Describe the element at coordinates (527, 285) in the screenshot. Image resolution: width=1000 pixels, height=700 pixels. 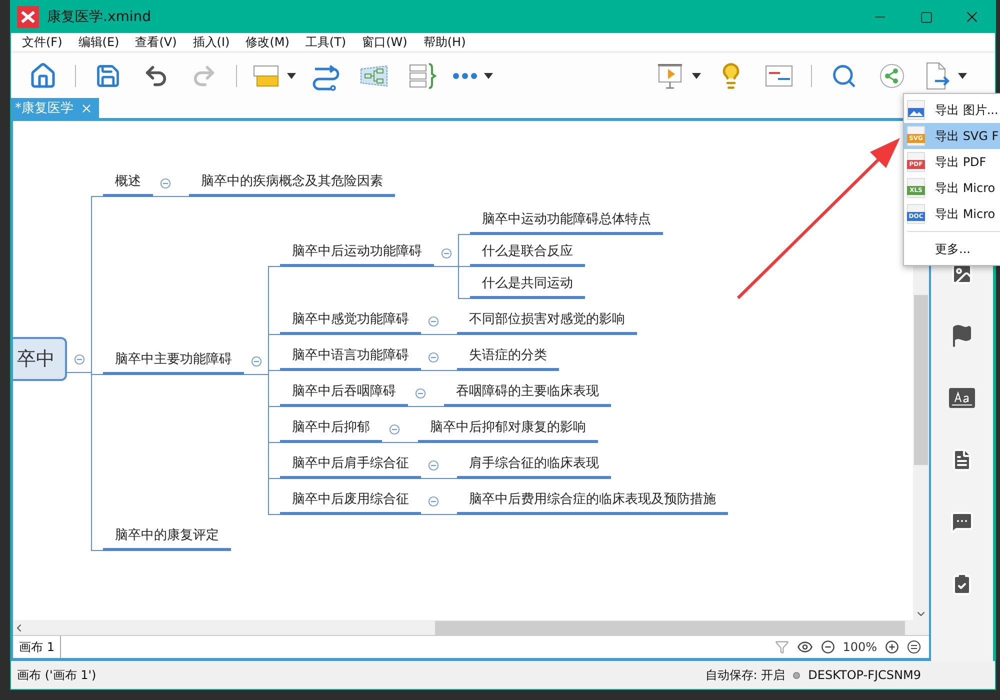
I see `topic: 什么是共同运动` at that location.